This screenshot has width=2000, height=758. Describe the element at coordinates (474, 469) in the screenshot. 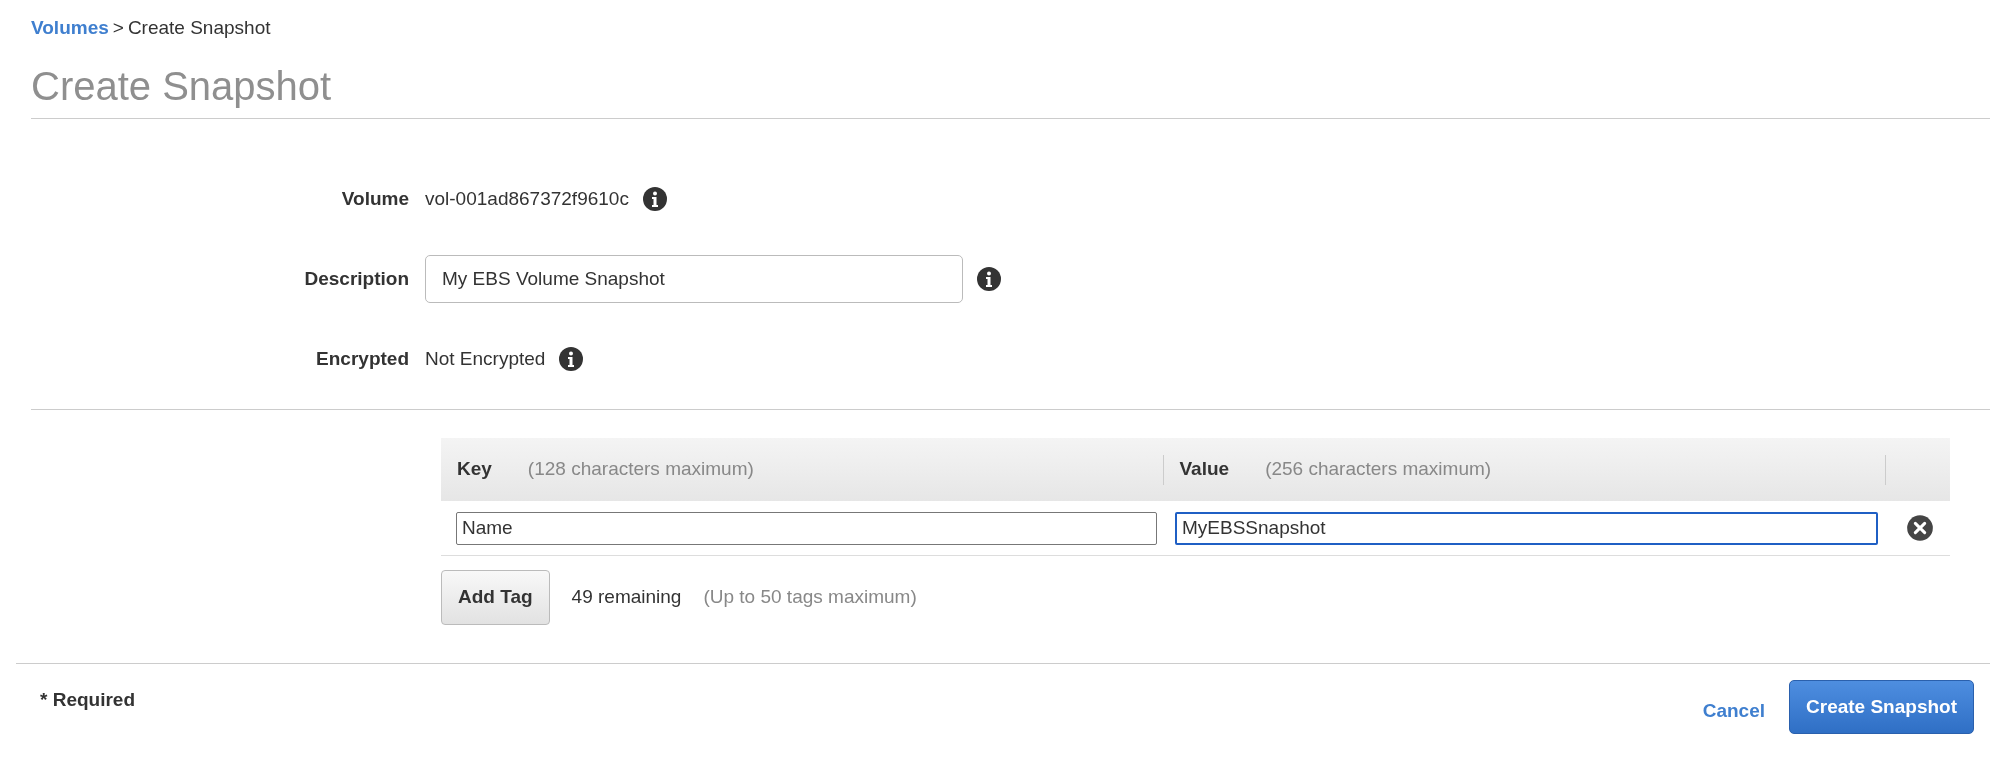

I see `column-header: Key` at that location.